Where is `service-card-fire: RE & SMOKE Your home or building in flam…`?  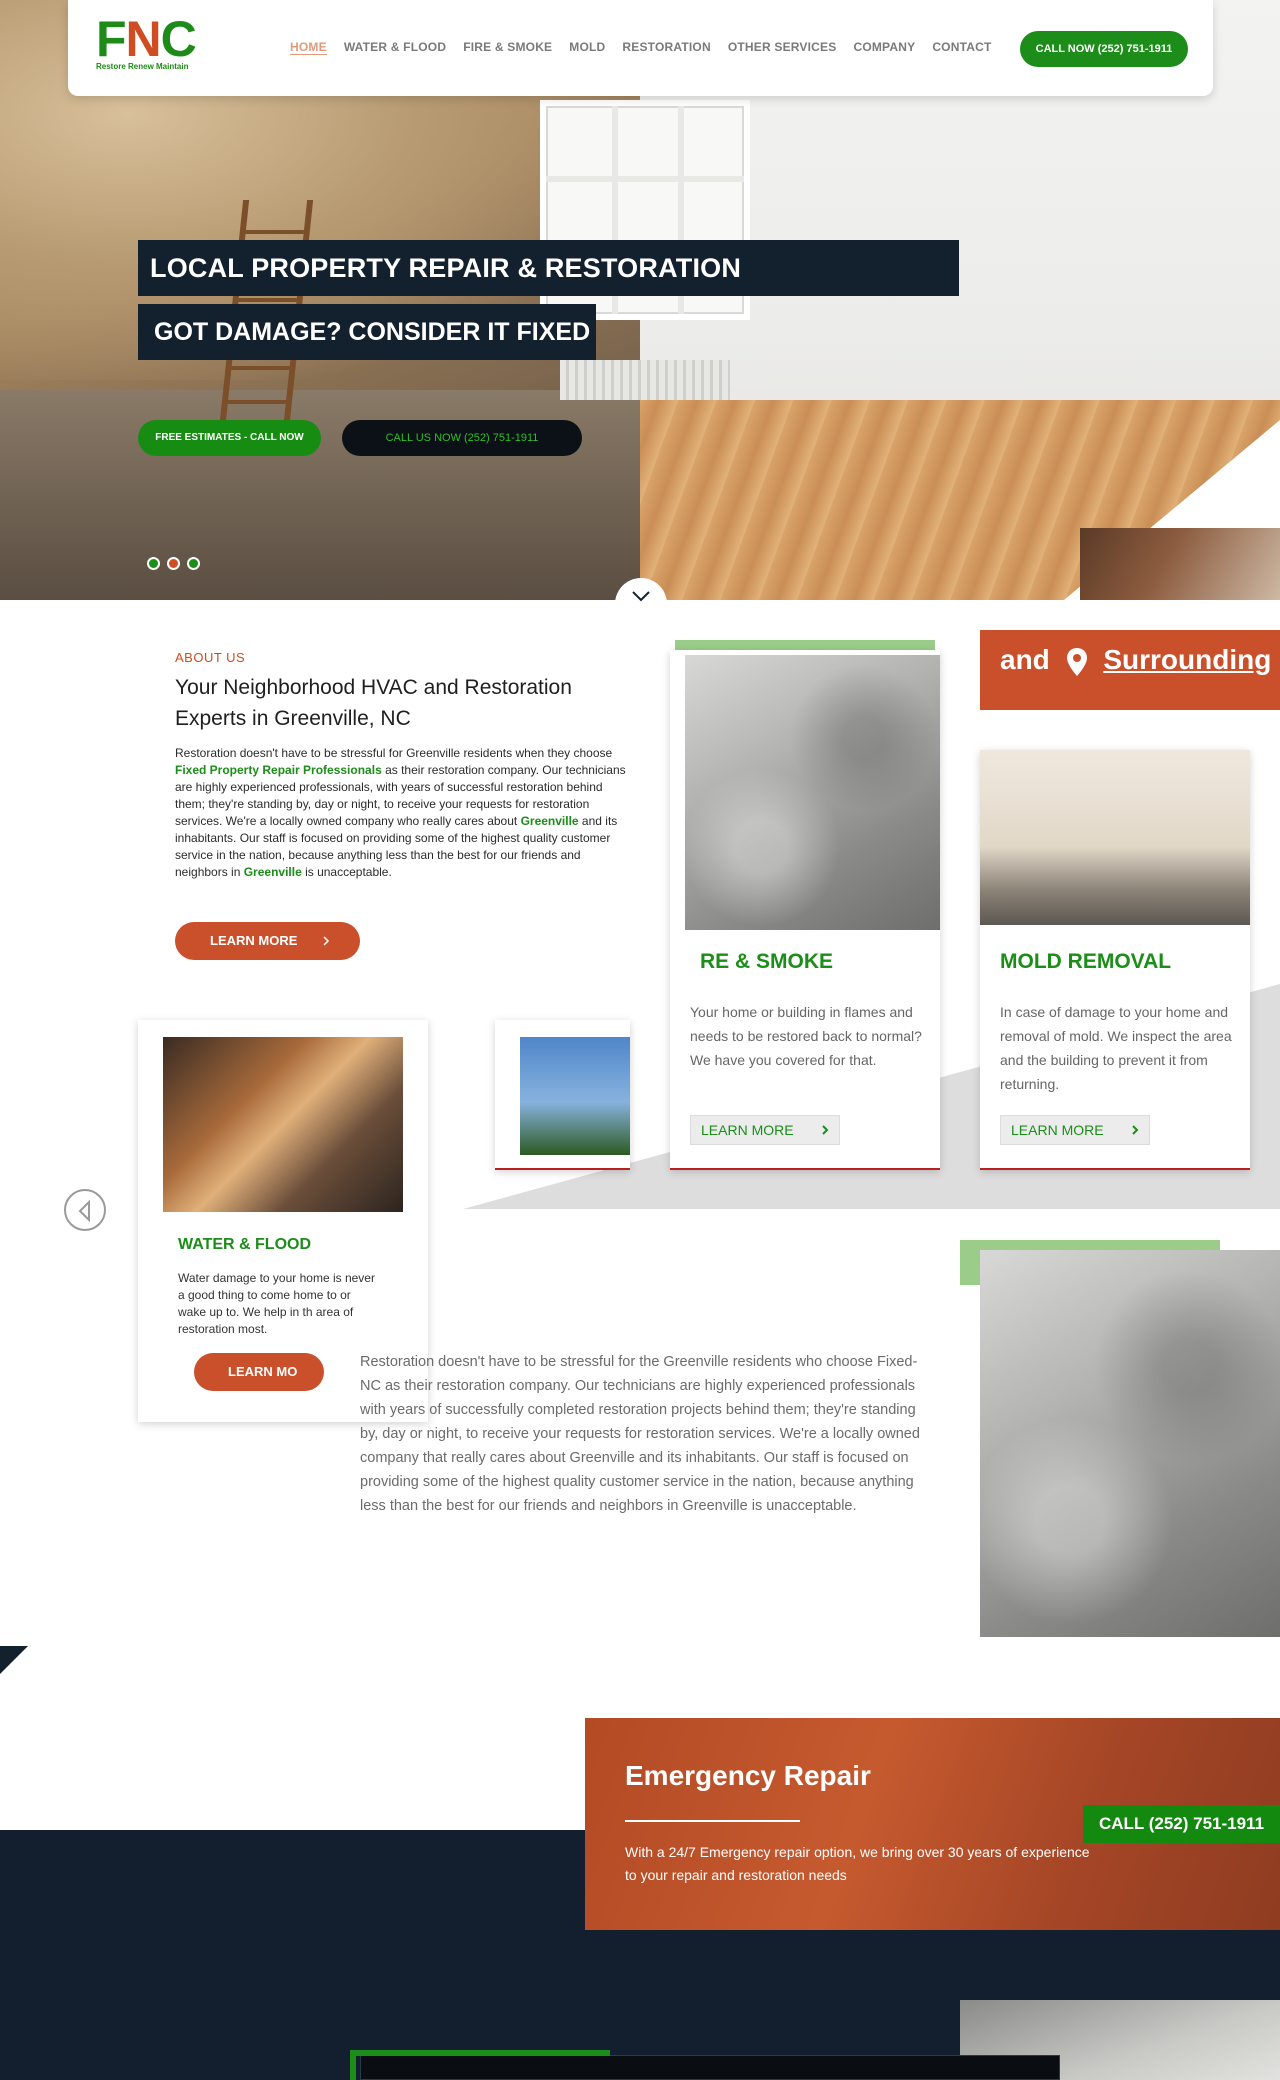 service-card-fire: RE & SMOKE Your home or building in flam… is located at coordinates (805, 910).